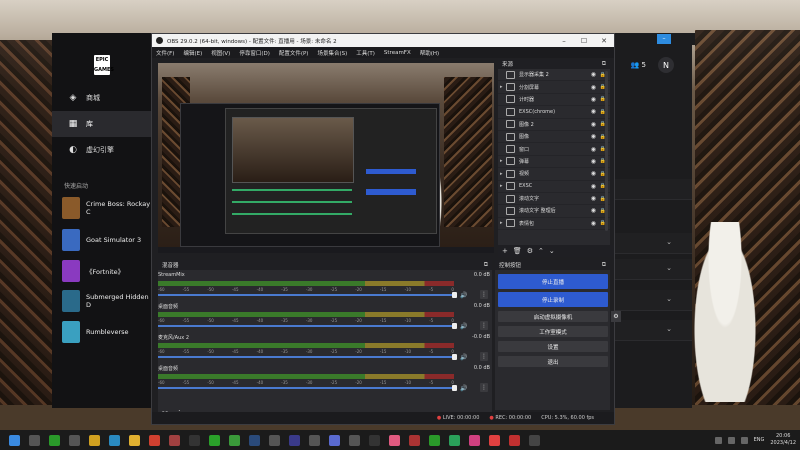 The image size is (800, 450). What do you see at coordinates (214, 440) in the screenshot?
I see `wechat-icon` at bounding box center [214, 440].